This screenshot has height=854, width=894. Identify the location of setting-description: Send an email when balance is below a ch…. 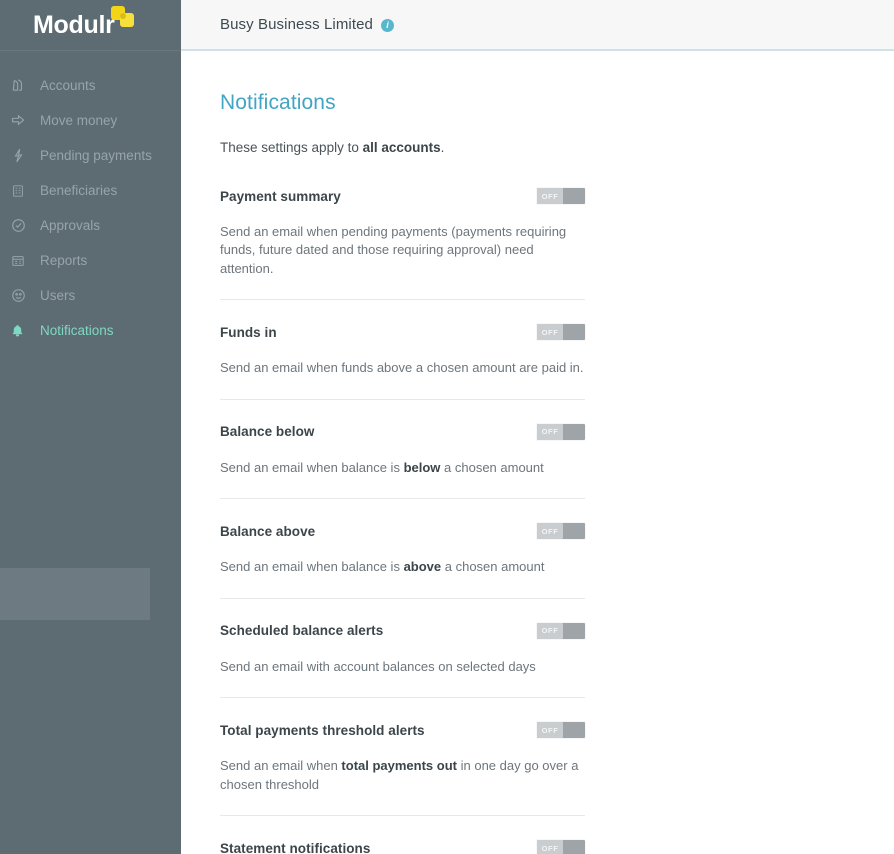
(402, 468).